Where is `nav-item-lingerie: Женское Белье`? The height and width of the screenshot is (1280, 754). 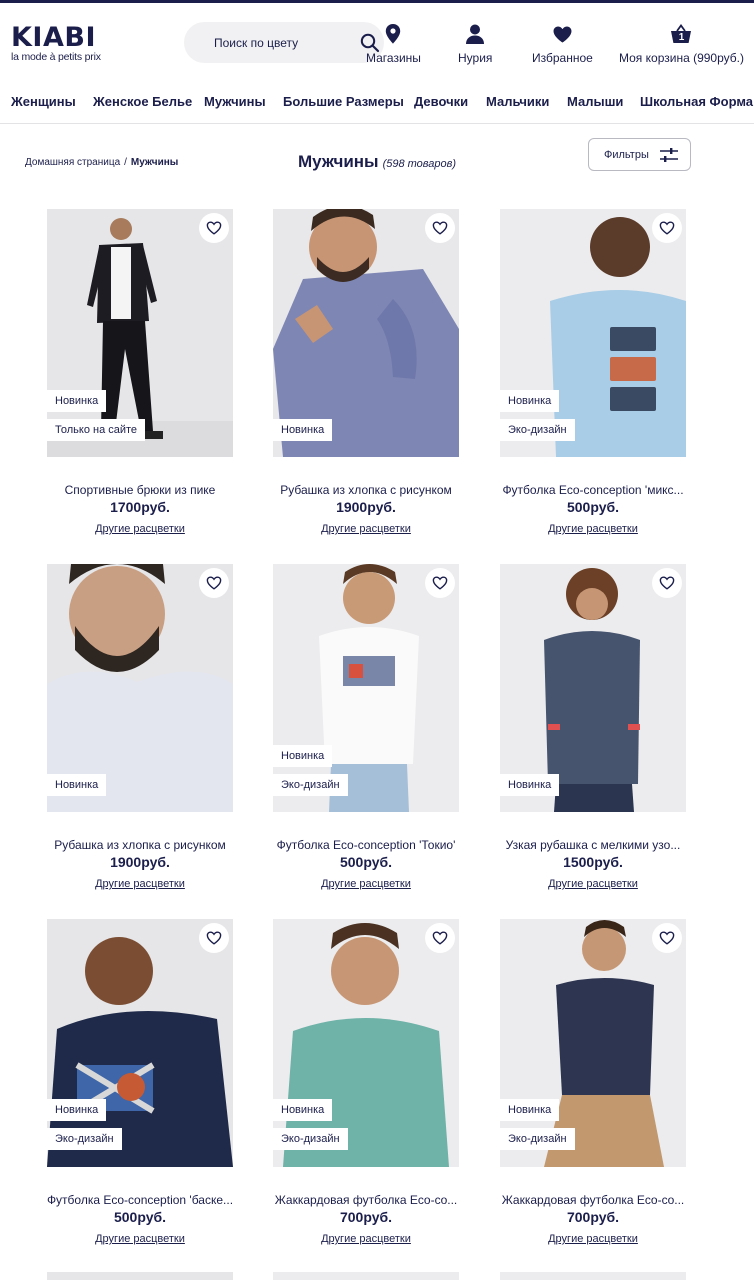 nav-item-lingerie: Женское Белье is located at coordinates (142, 101).